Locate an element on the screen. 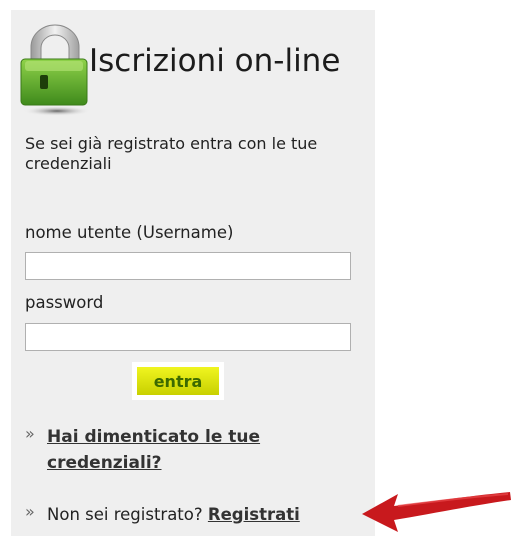  submit-button-frame: entra is located at coordinates (178, 381).